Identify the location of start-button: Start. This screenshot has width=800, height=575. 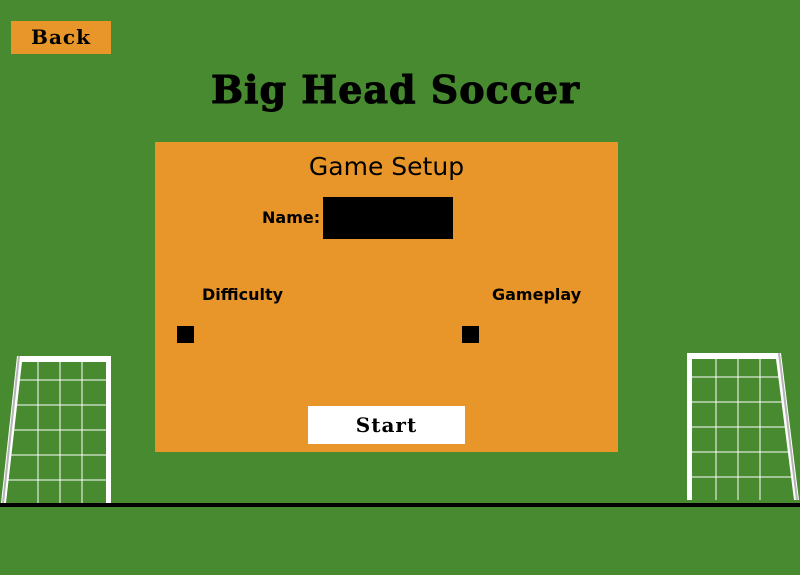
(386, 425).